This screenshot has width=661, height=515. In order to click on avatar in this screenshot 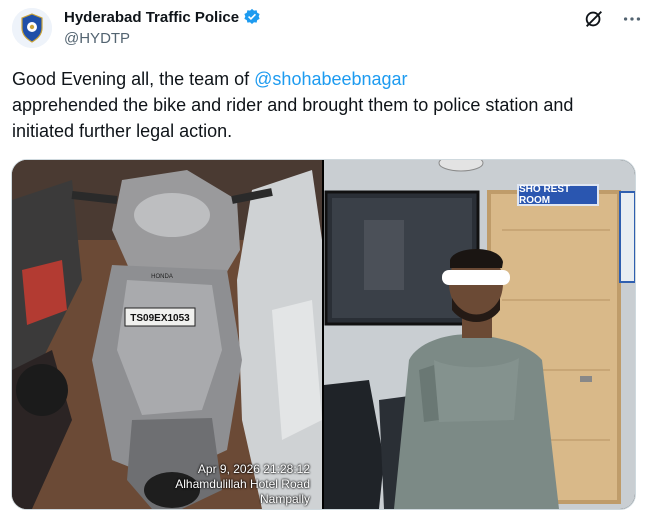, I will do `click(32, 28)`.